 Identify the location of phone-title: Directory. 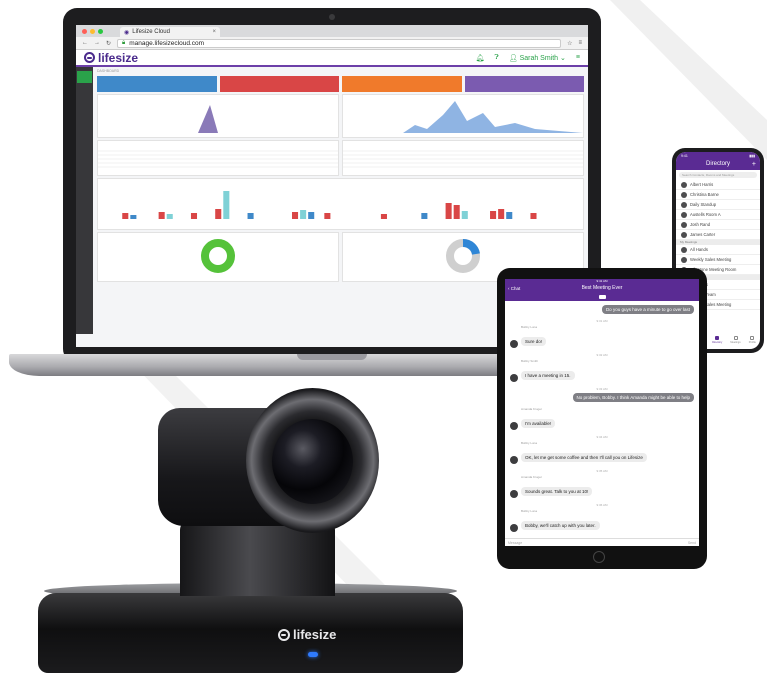
(717, 164).